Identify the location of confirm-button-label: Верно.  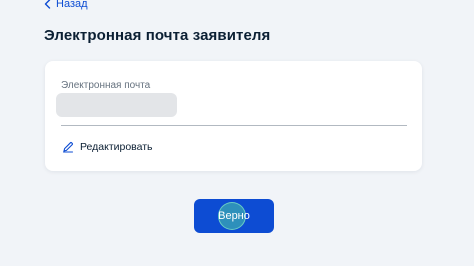
(234, 216).